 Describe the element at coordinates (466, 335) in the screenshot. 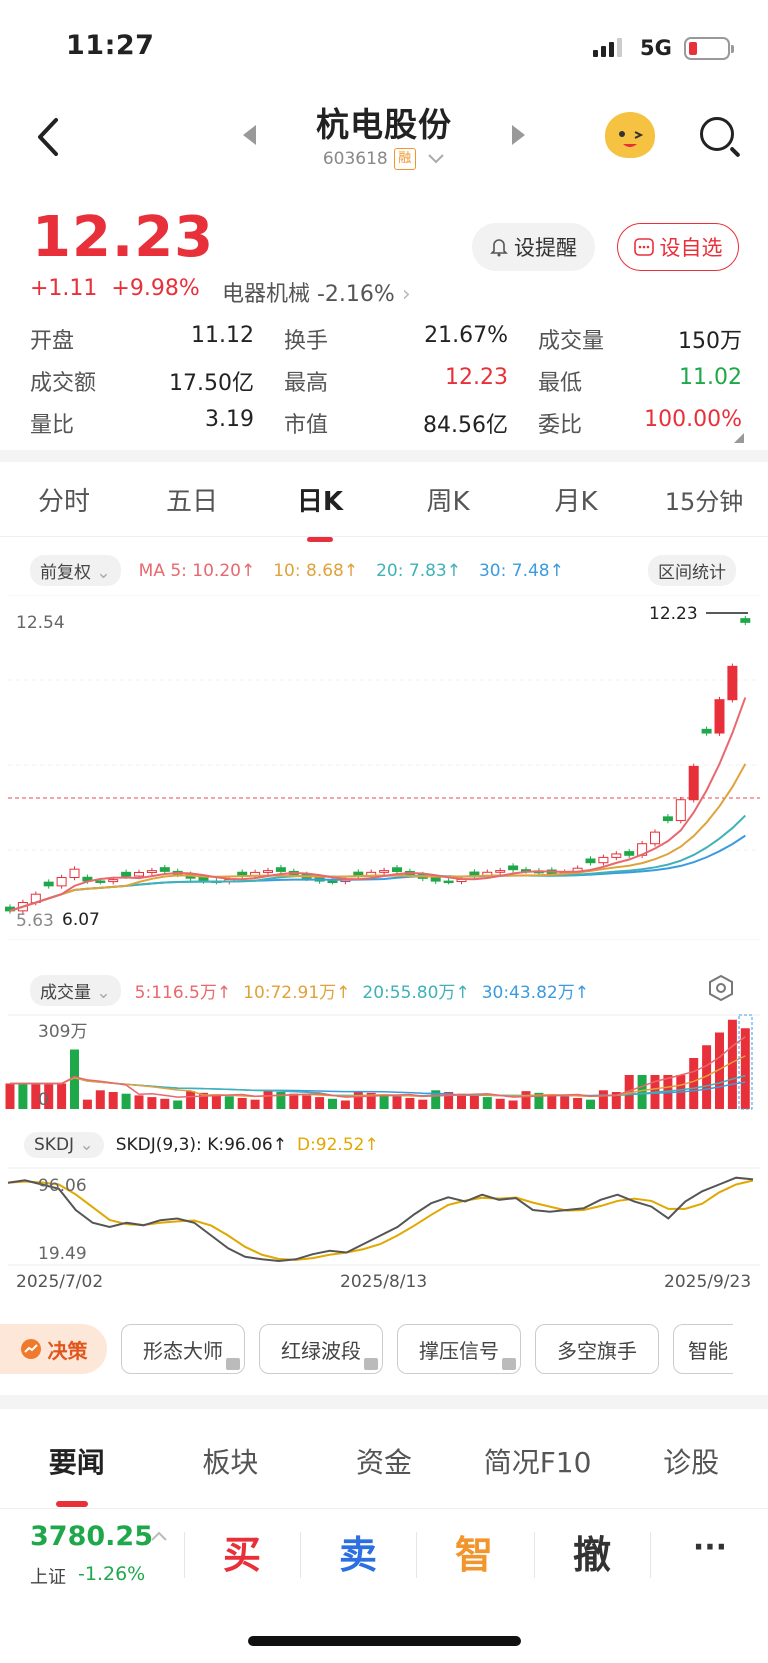

I see `stat-value: 21.67%` at that location.